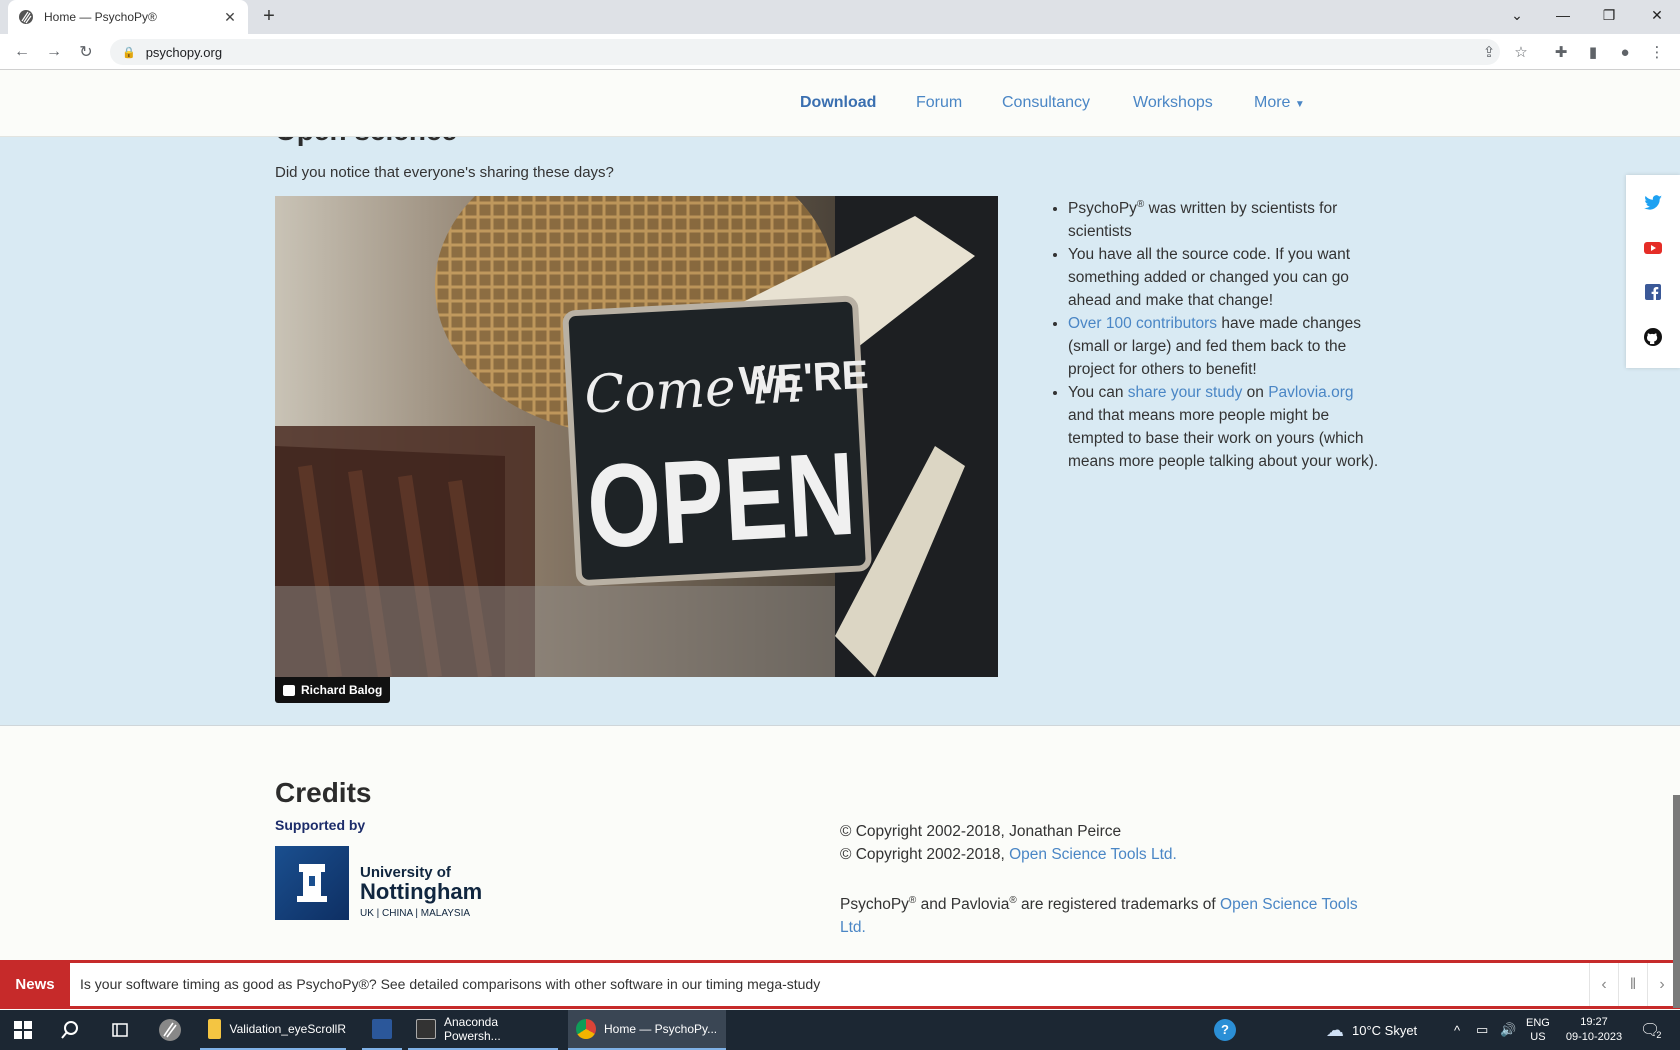 The width and height of the screenshot is (1680, 1050). Describe the element at coordinates (1521, 52) in the screenshot. I see `bookmark-star-icon: ☆` at that location.